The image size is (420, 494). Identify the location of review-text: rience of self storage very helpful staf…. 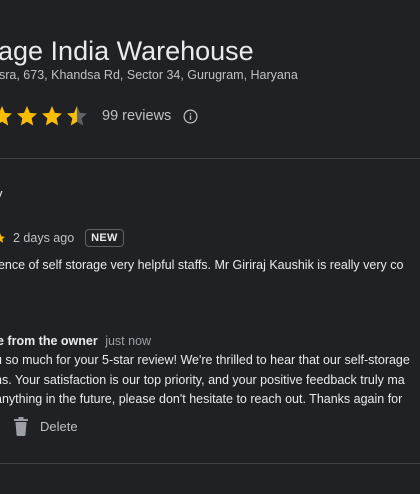
(202, 265).